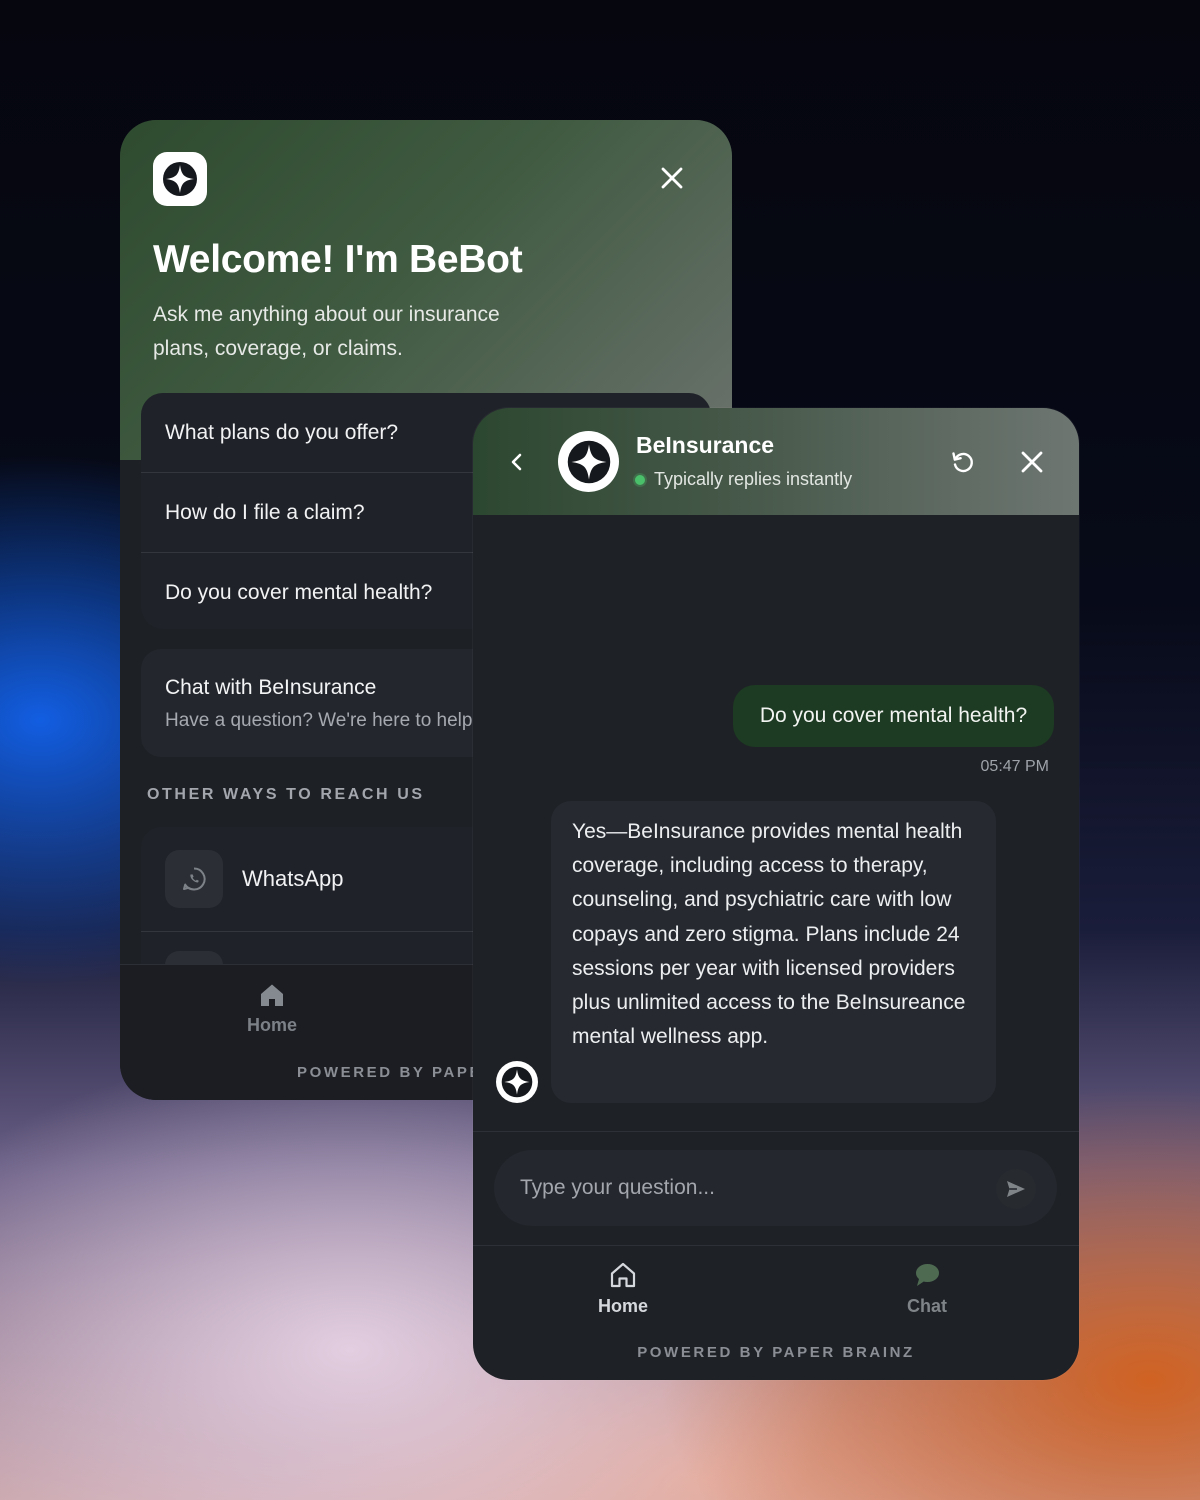 The width and height of the screenshot is (1200, 1500). Describe the element at coordinates (338, 259) in the screenshot. I see `welcome-title: Welcome! I'm BeBot` at that location.